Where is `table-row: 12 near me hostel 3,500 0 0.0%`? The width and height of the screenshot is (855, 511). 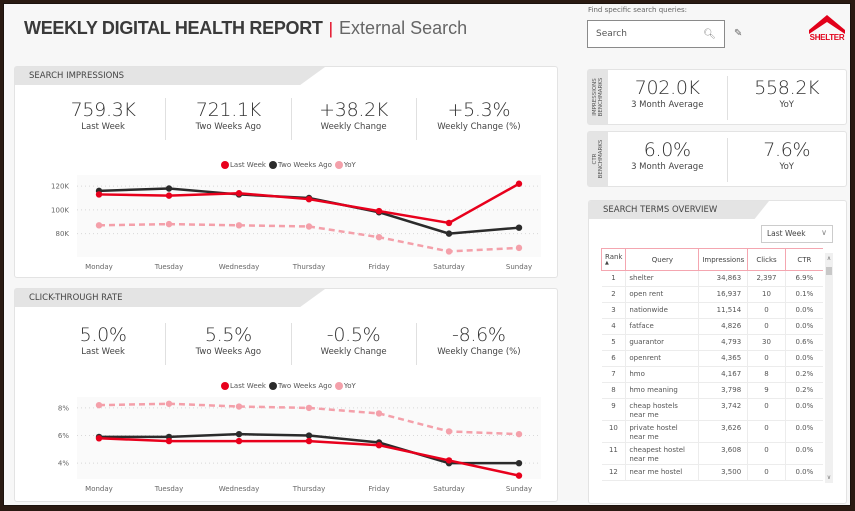 table-row: 12 near me hostel 3,500 0 0.0% is located at coordinates (712, 472).